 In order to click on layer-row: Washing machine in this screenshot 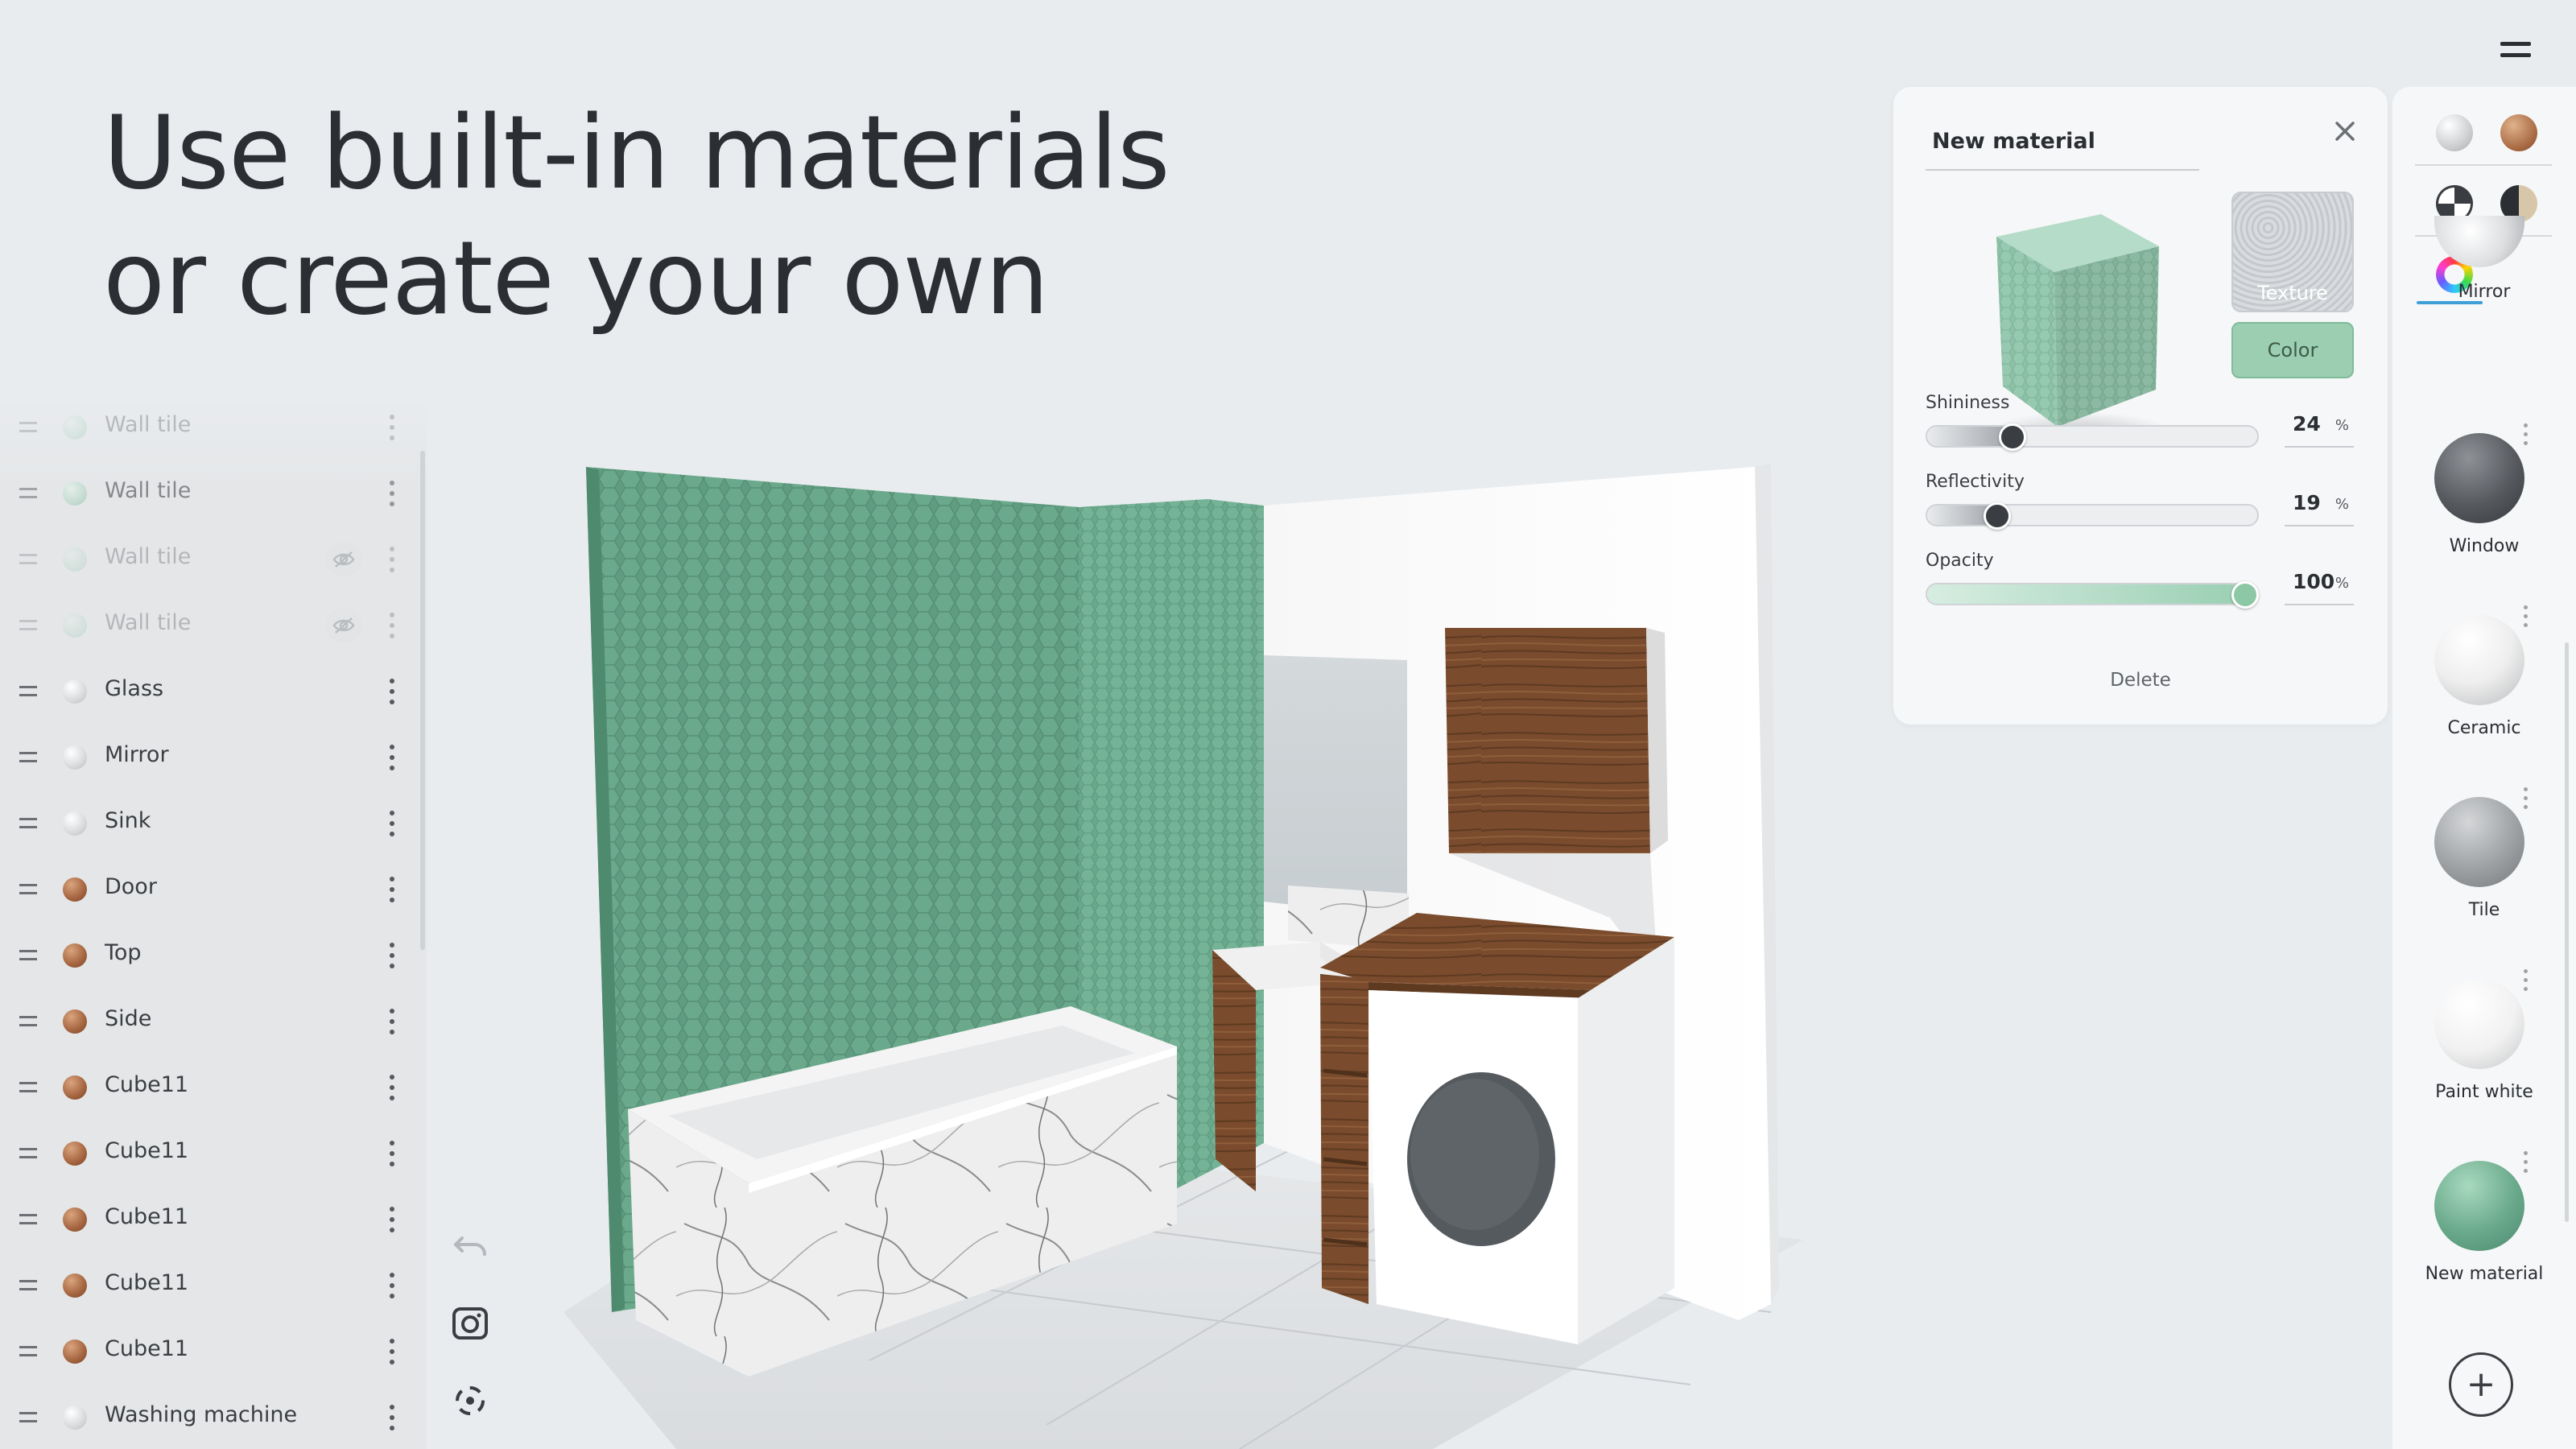, I will do `click(213, 1417)`.